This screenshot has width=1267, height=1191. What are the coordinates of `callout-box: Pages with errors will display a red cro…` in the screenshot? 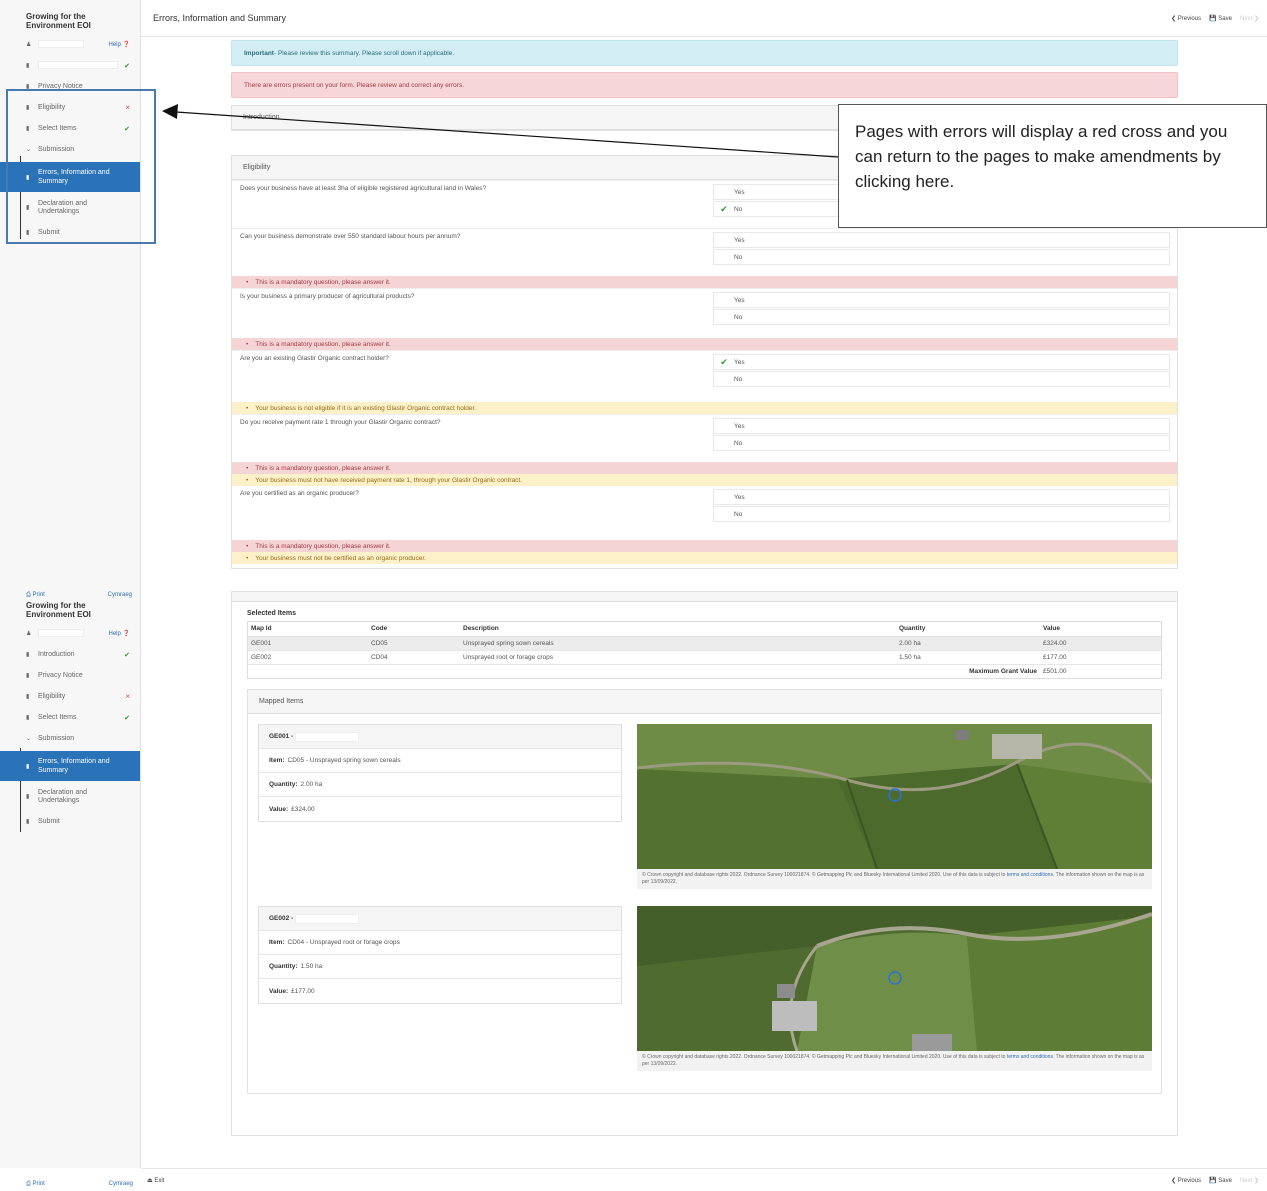 It's located at (1052, 166).